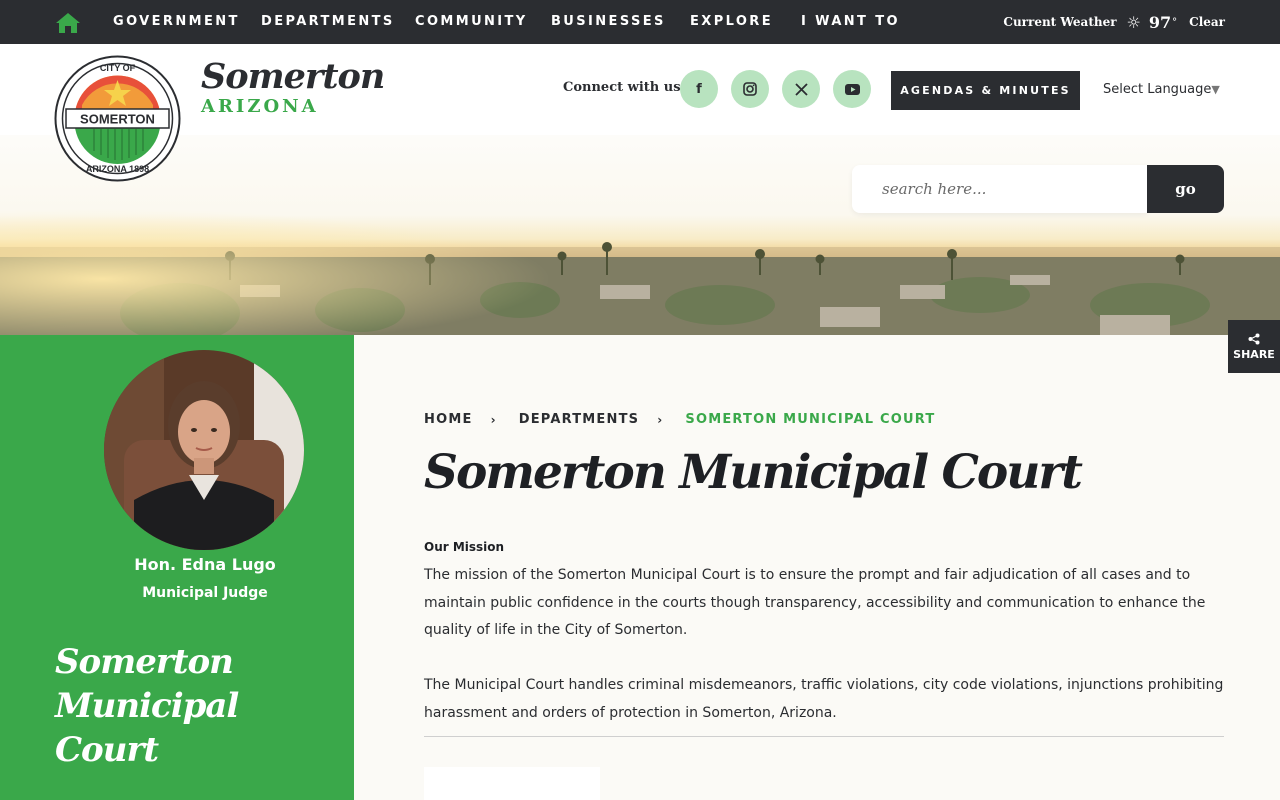  Describe the element at coordinates (1000, 189) in the screenshot. I see `search-input` at that location.